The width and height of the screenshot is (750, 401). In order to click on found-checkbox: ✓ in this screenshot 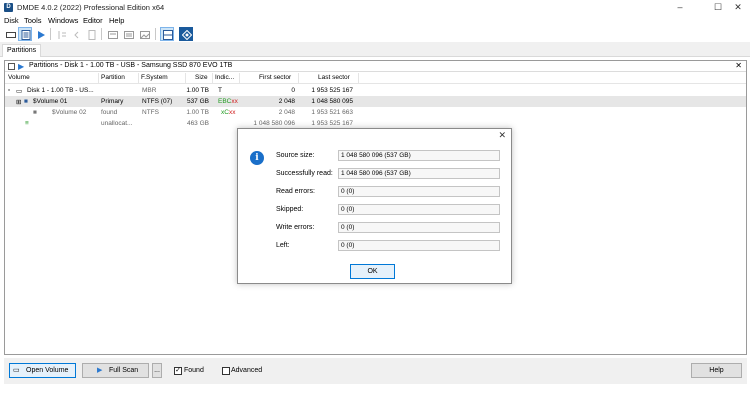, I will do `click(178, 371)`.